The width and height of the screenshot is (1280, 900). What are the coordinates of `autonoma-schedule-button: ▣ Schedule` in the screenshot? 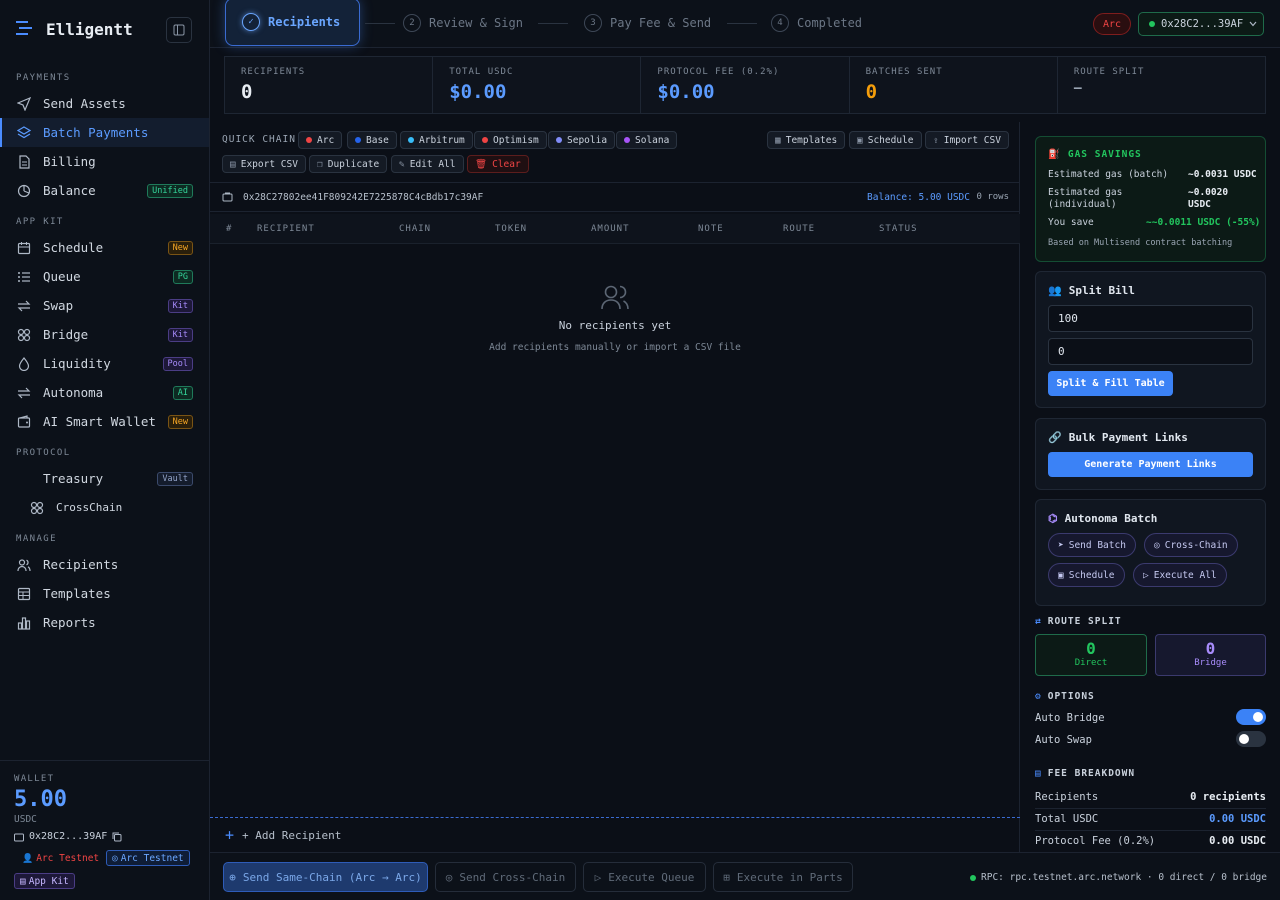 It's located at (1086, 575).